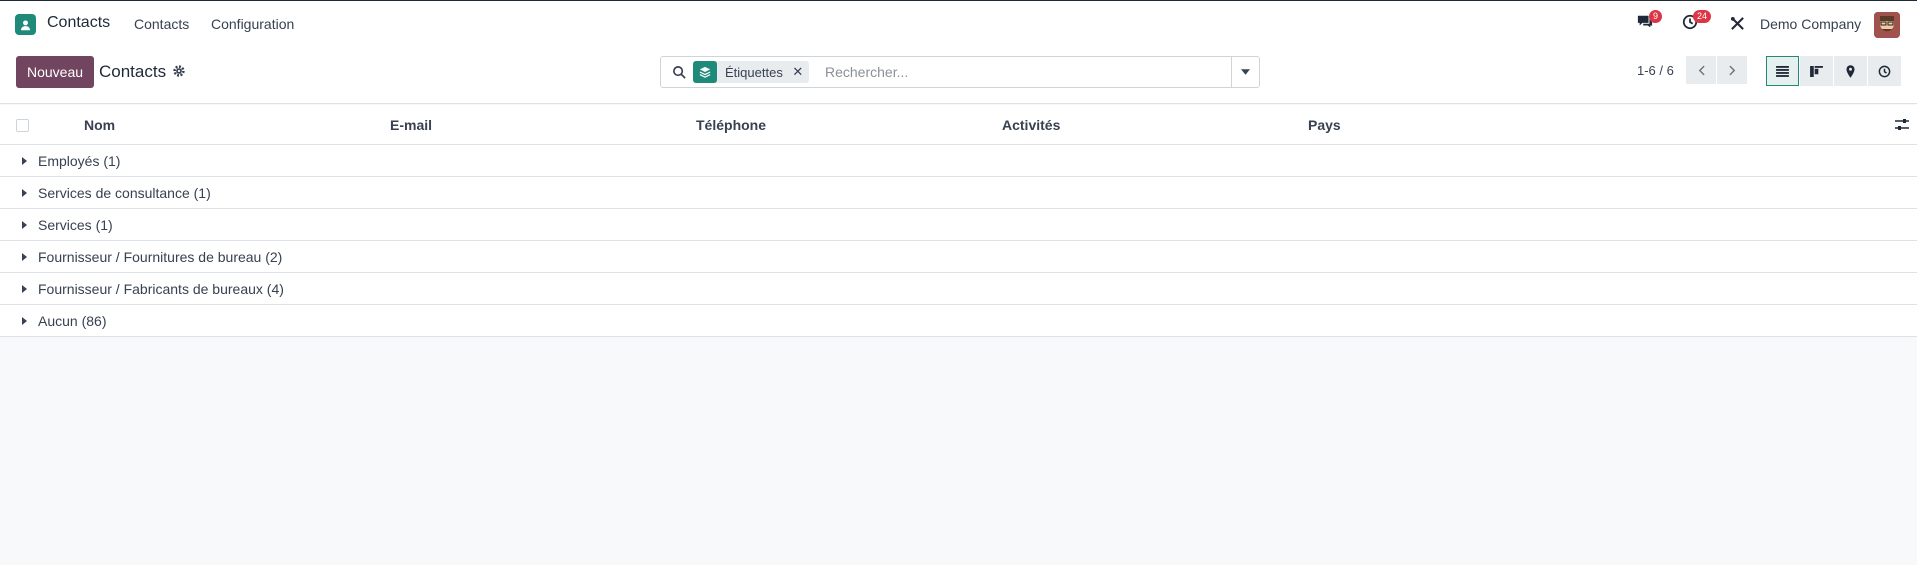 The height and width of the screenshot is (565, 1917). What do you see at coordinates (160, 257) in the screenshot?
I see `group-label: Fournisseur / Fournitures de bureau (2)` at bounding box center [160, 257].